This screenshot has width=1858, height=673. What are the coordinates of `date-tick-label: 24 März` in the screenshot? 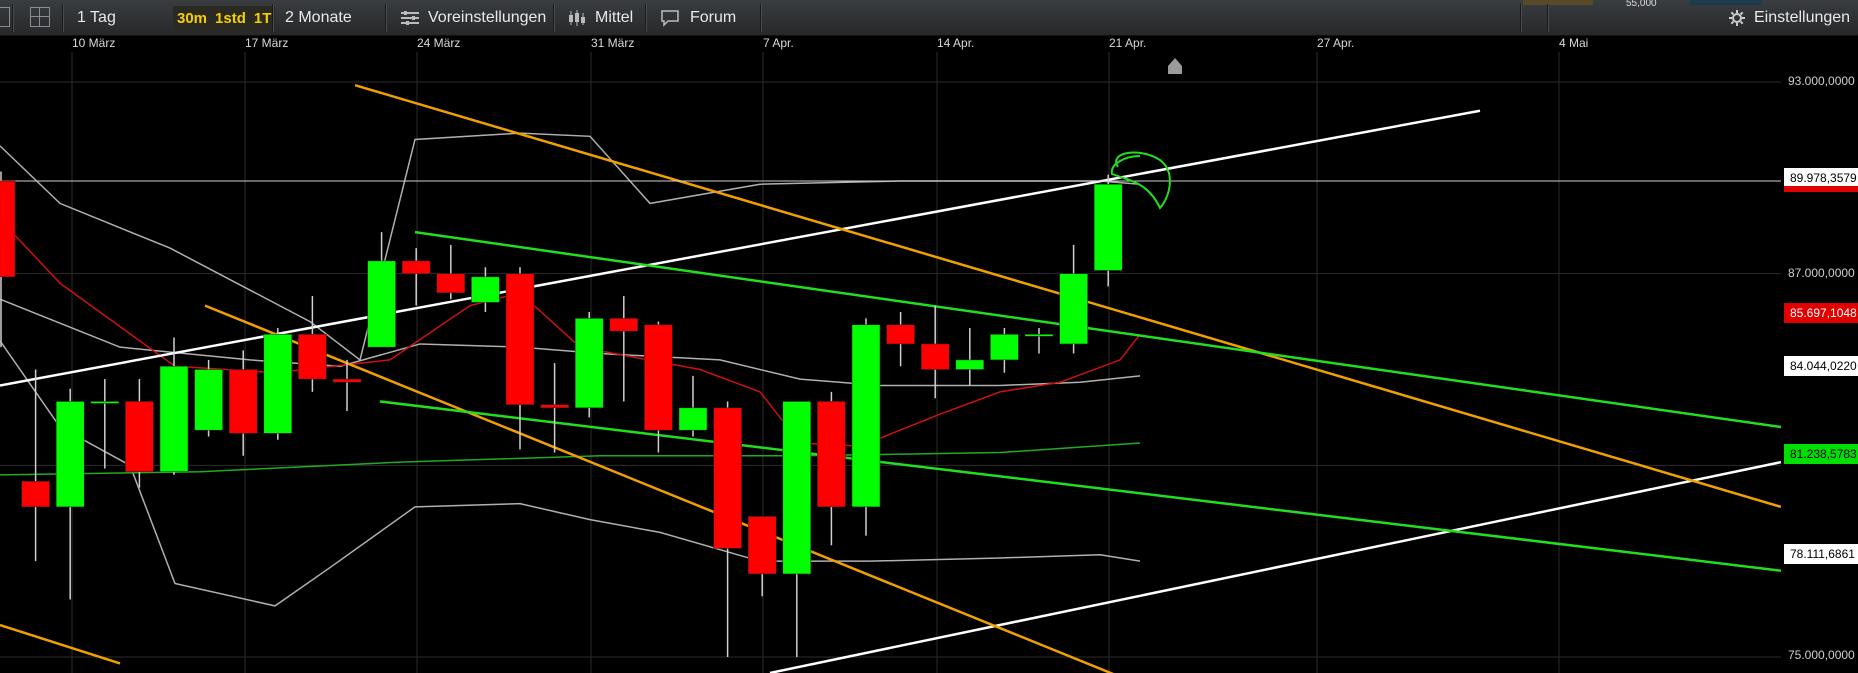 It's located at (439, 43).